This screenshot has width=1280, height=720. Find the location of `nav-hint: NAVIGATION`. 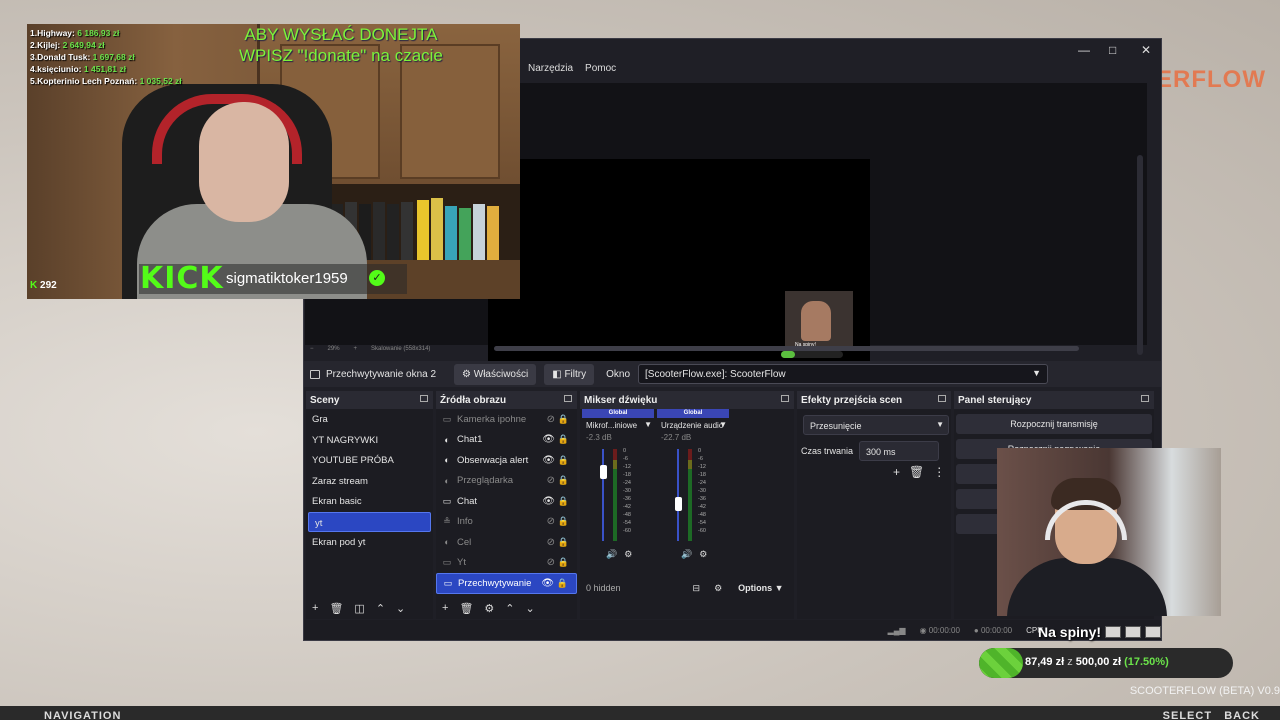

nav-hint: NAVIGATION is located at coordinates (83, 715).